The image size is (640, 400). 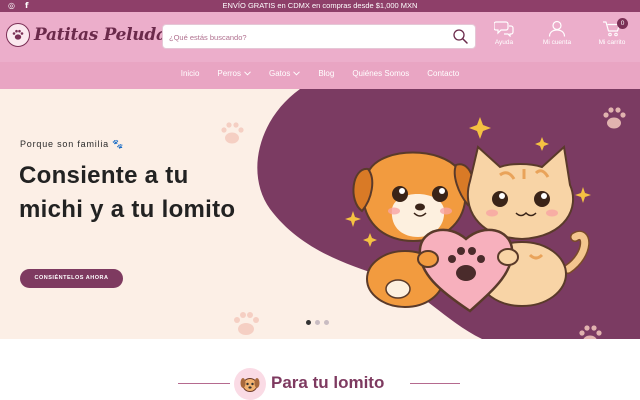 I want to click on nav-label: Blog, so click(x=326, y=73).